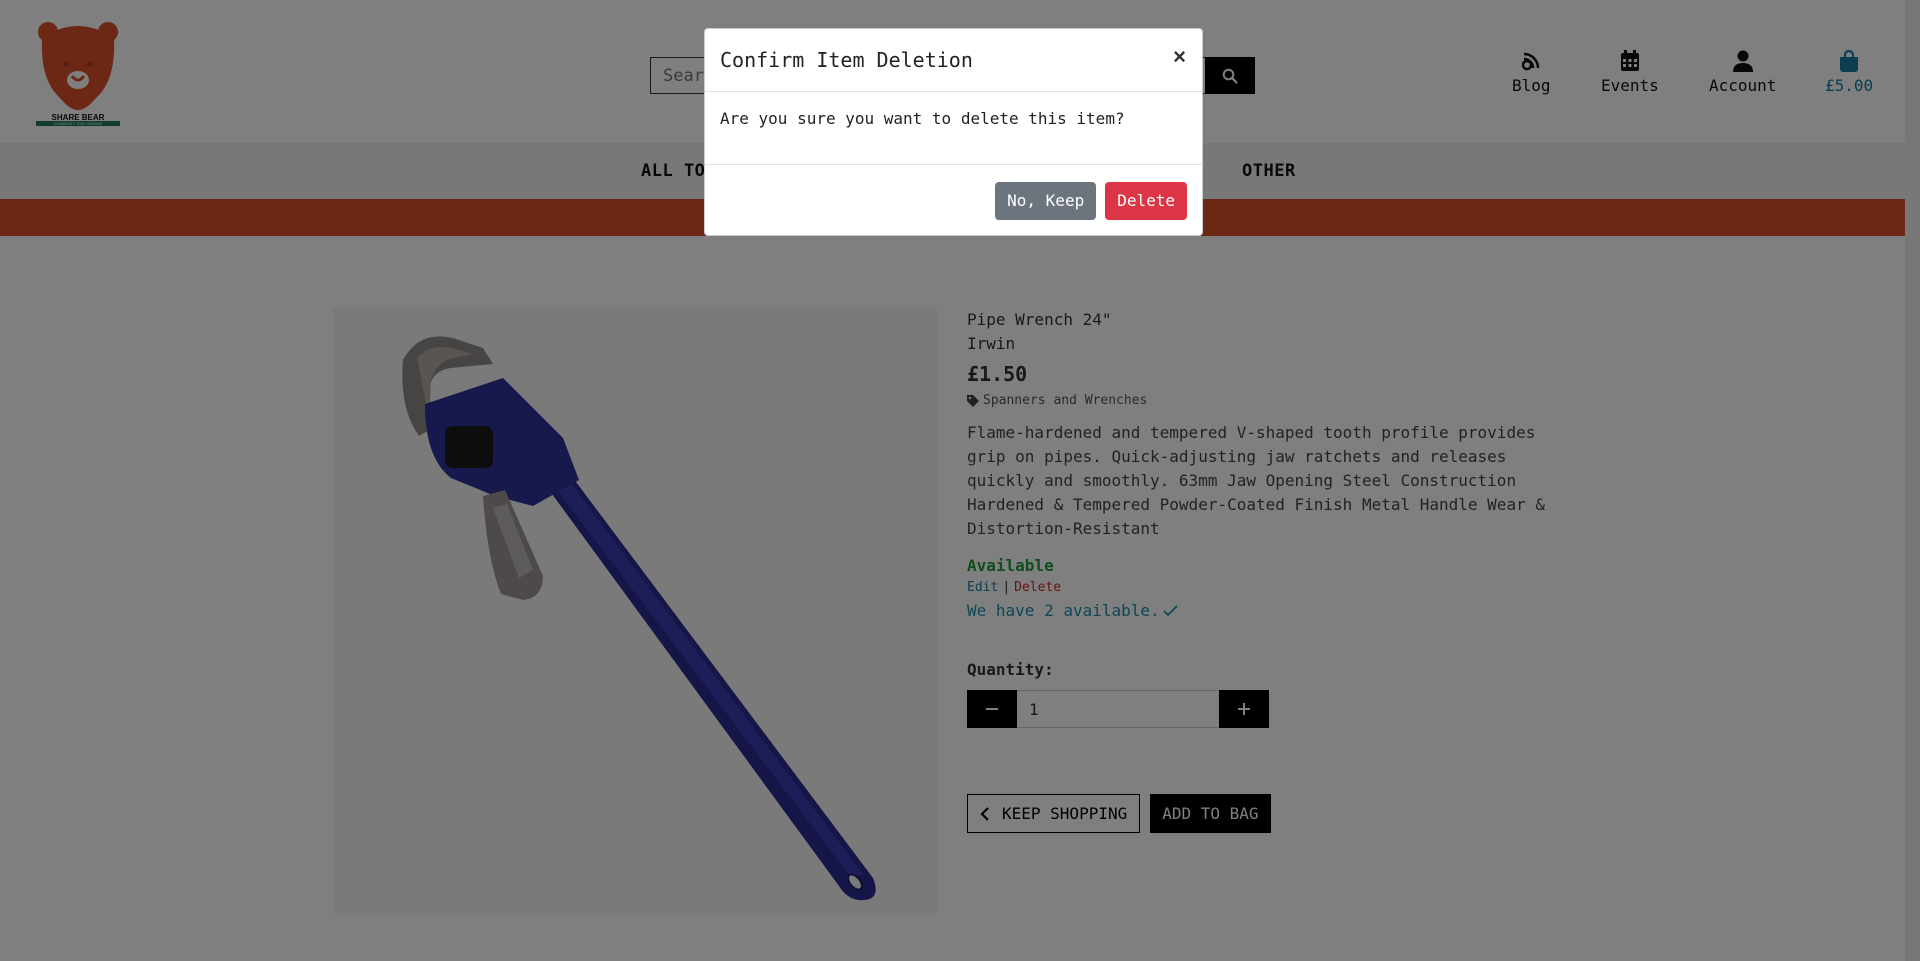 Image resolution: width=1920 pixels, height=961 pixels. I want to click on modal-title: Confirm Item Deletion, so click(846, 60).